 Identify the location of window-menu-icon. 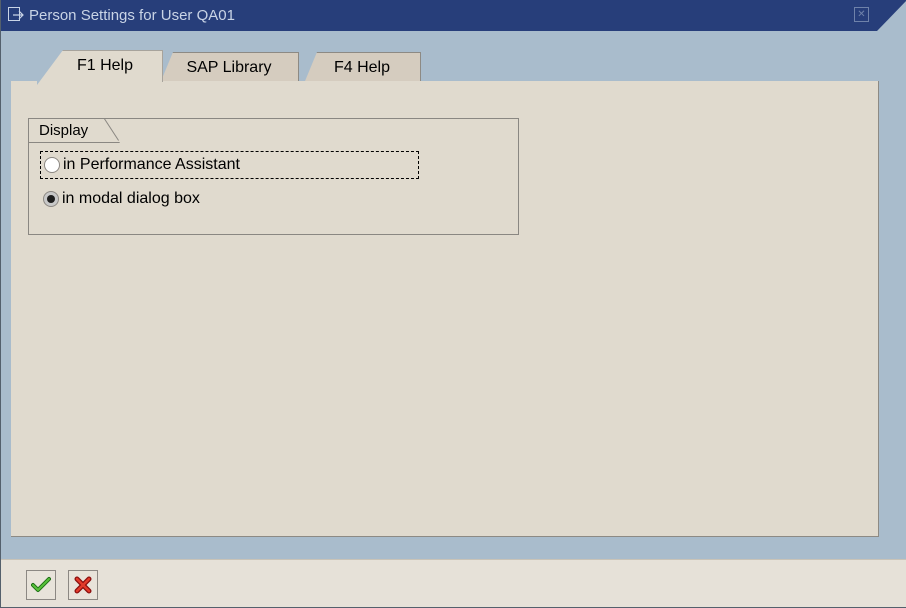
(16, 15).